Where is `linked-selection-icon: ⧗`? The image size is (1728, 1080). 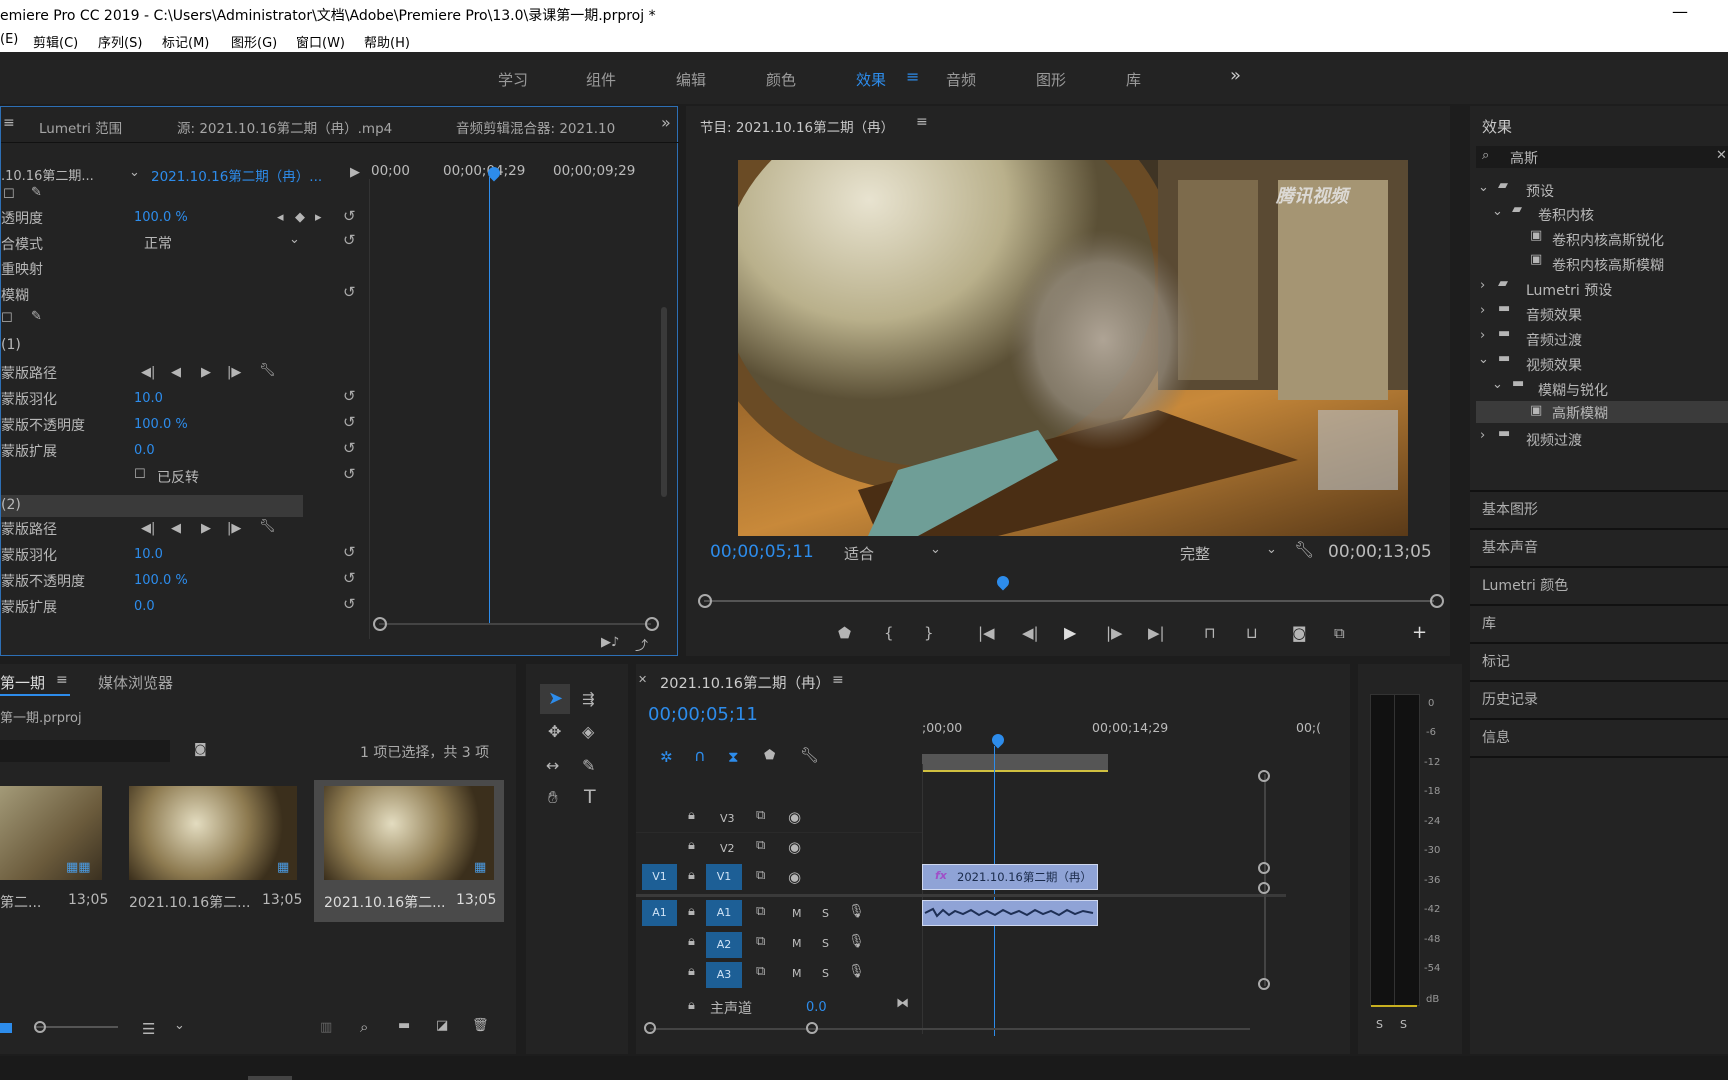 linked-selection-icon: ⧗ is located at coordinates (733, 757).